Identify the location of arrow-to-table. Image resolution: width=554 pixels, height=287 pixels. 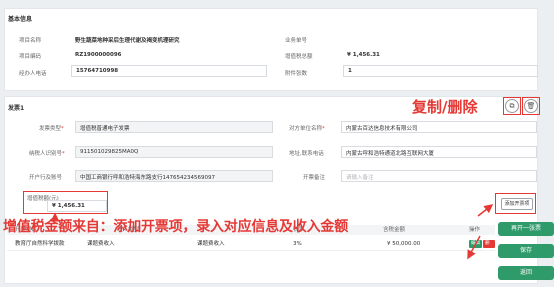
(474, 247).